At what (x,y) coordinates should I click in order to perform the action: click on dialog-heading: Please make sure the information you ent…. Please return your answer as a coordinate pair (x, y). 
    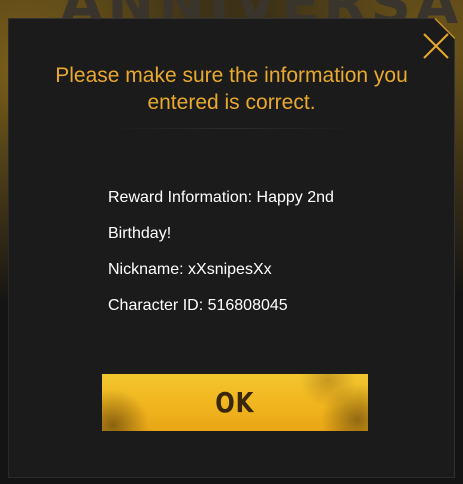
    Looking at the image, I should click on (231, 89).